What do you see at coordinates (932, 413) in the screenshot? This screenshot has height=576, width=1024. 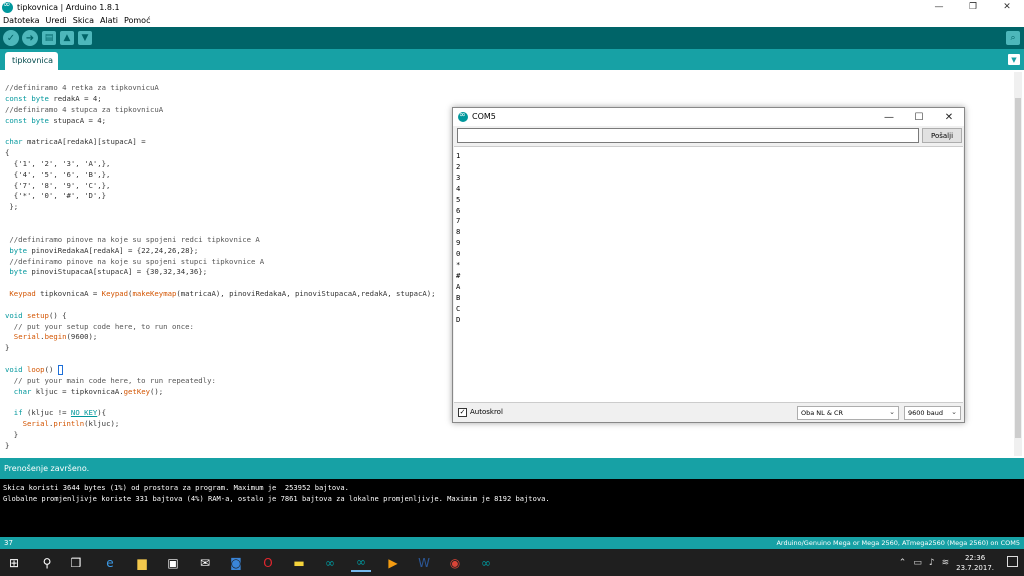 I see `baud-rate-select: 9600 baud ⌄` at bounding box center [932, 413].